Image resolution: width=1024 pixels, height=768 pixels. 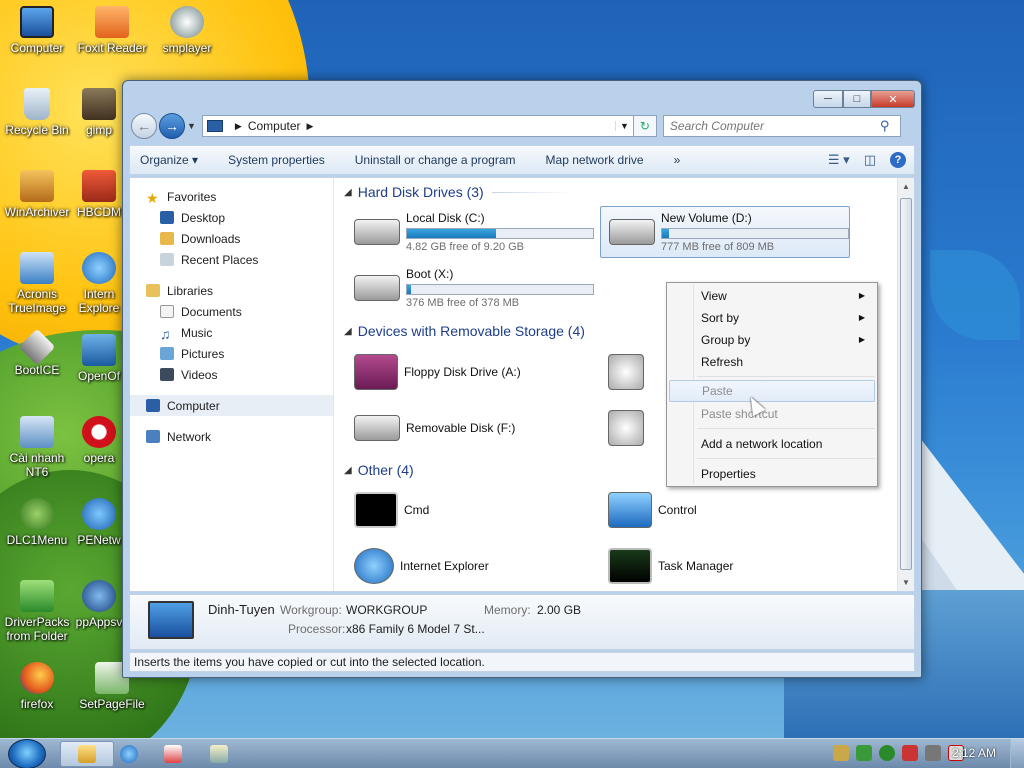 What do you see at coordinates (276, 160) in the screenshot?
I see `system-properties-button: System properties` at bounding box center [276, 160].